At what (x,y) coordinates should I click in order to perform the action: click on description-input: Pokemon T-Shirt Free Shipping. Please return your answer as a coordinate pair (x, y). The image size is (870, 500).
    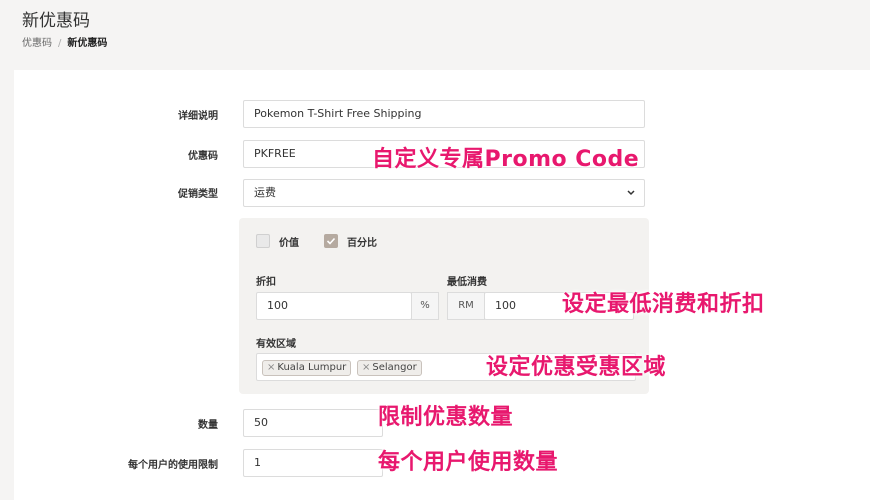
    Looking at the image, I should click on (444, 114).